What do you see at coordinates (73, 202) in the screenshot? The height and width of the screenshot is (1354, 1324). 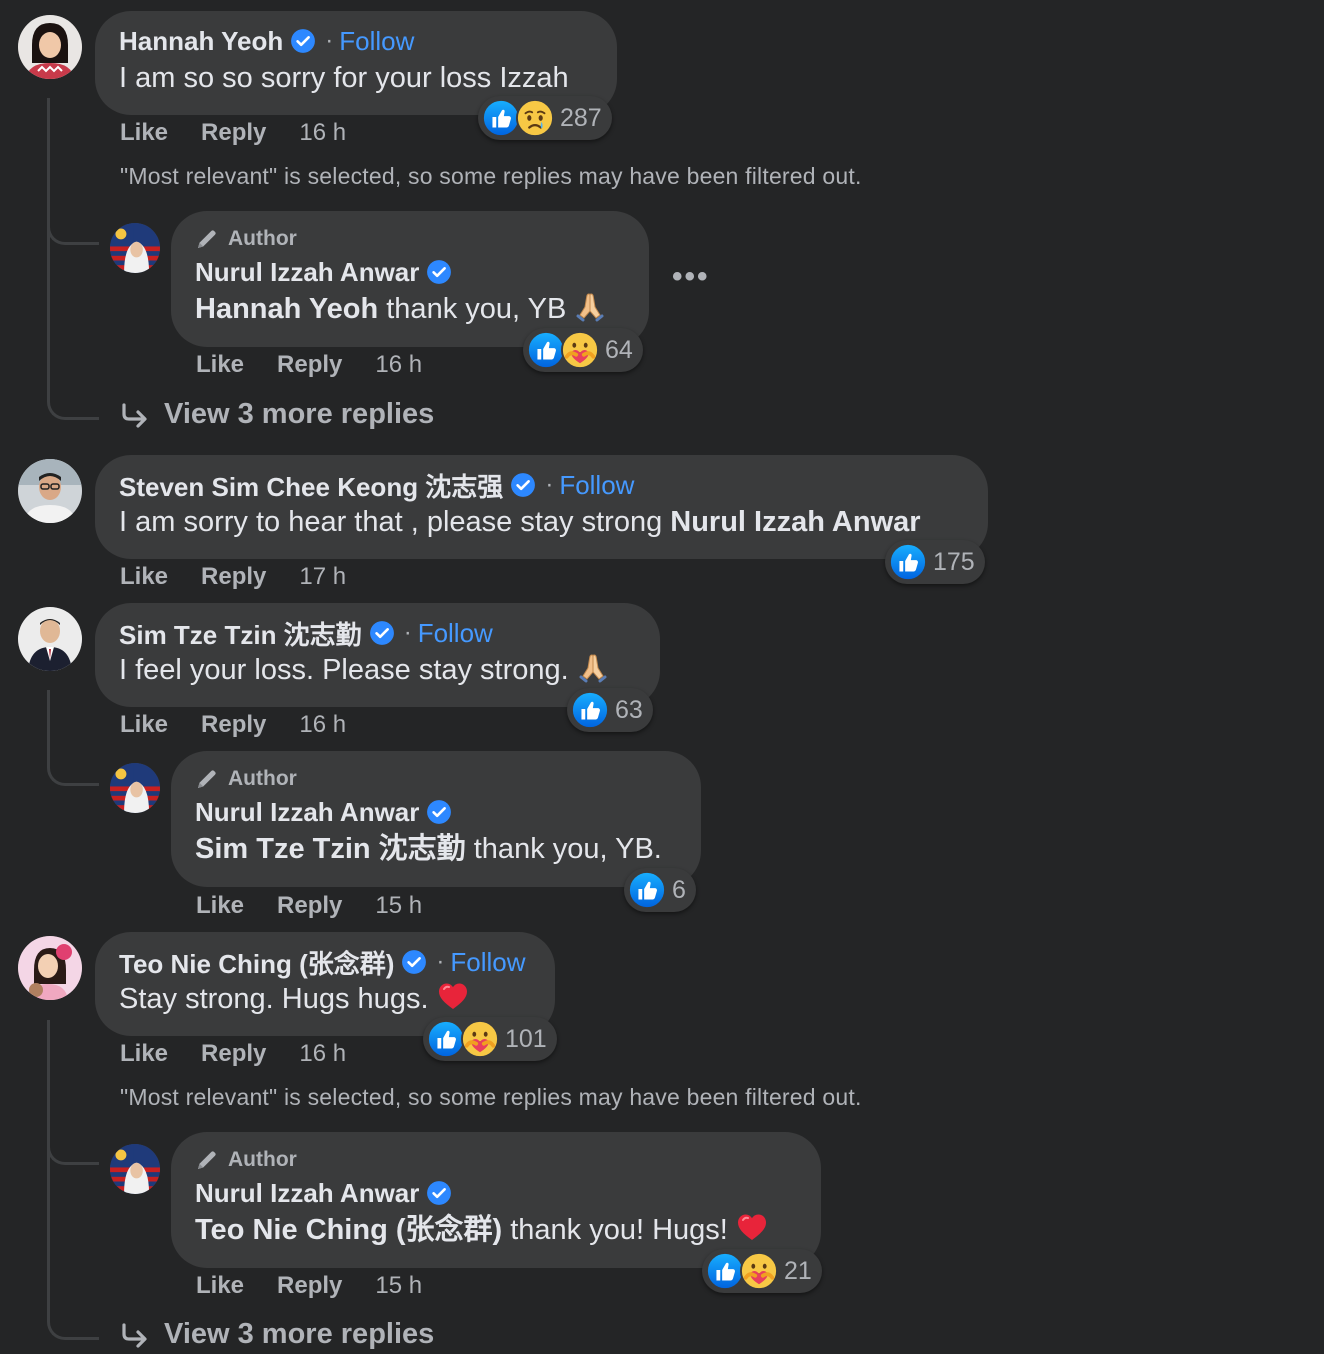 I see `thread-connector` at bounding box center [73, 202].